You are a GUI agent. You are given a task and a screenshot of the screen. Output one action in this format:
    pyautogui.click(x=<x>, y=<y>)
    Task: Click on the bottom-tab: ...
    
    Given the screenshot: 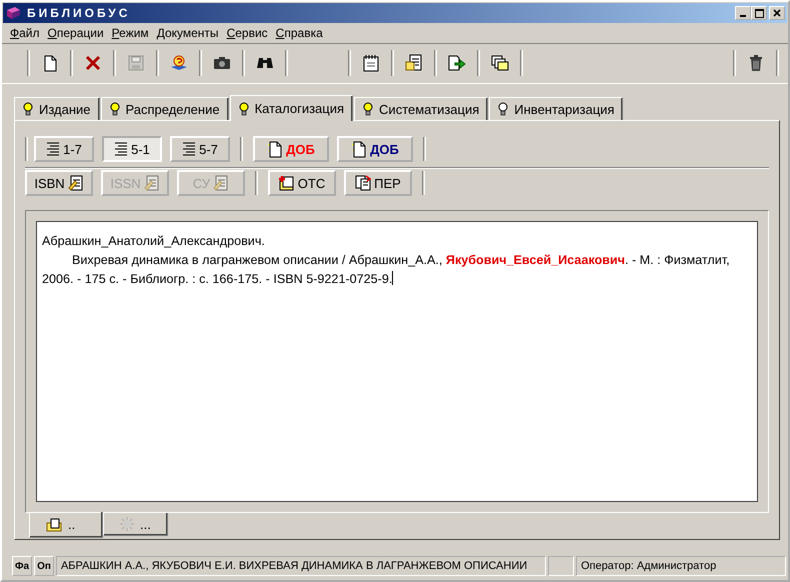 What is the action you would take?
    pyautogui.click(x=135, y=524)
    